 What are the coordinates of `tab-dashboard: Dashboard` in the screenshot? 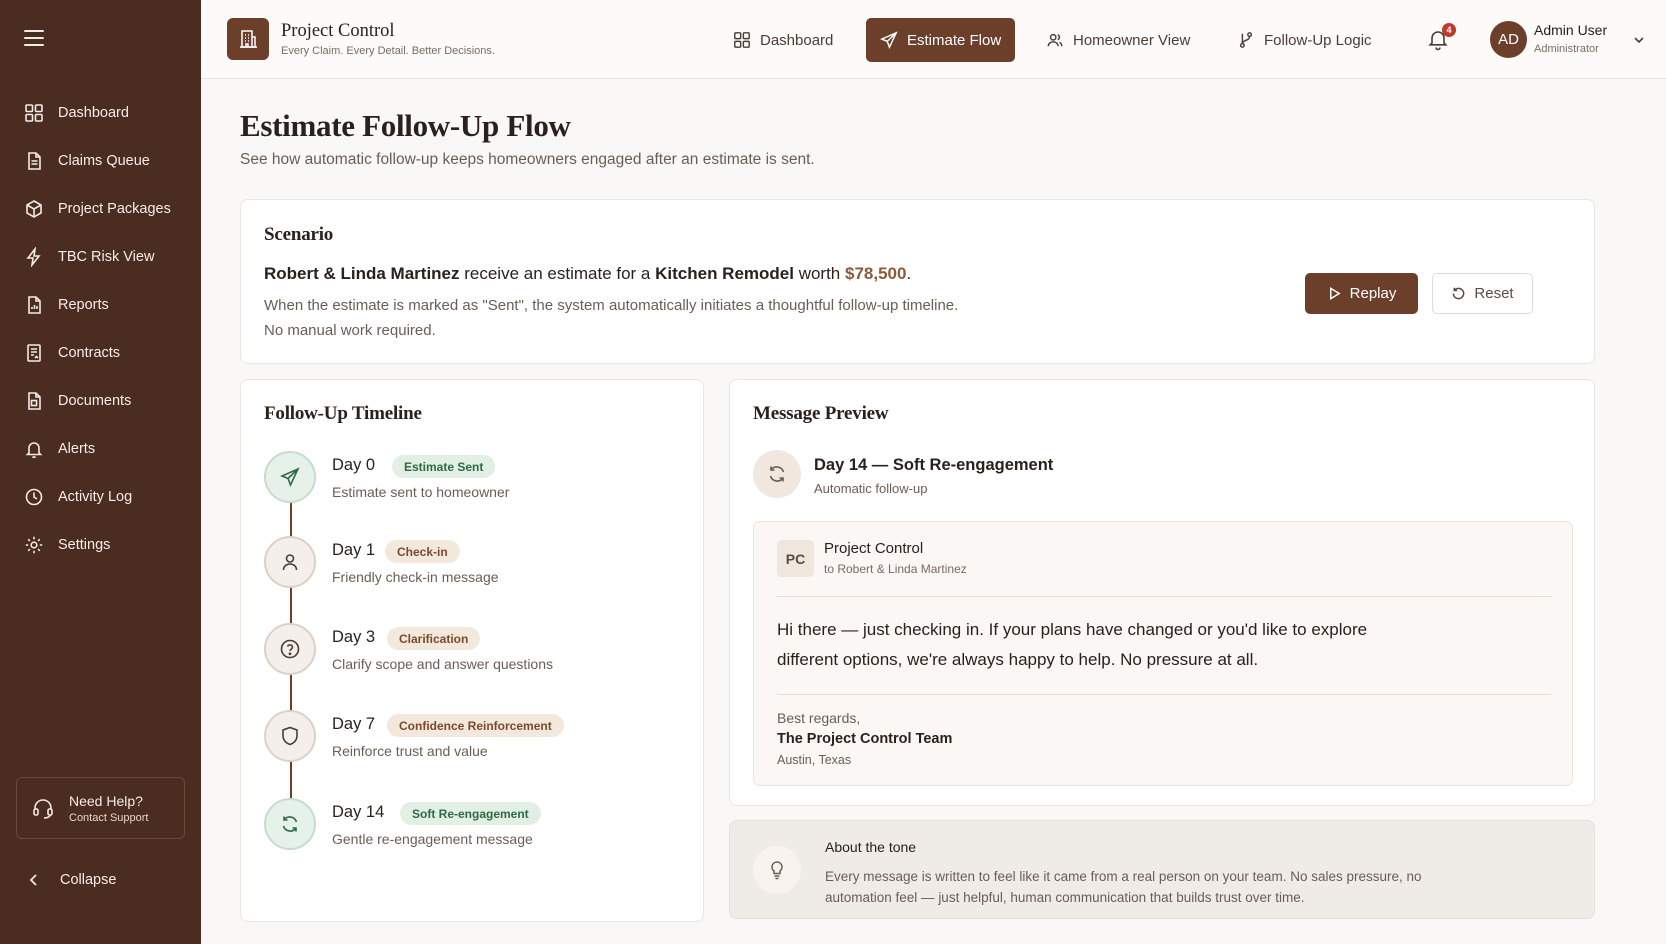 It's located at (783, 40).